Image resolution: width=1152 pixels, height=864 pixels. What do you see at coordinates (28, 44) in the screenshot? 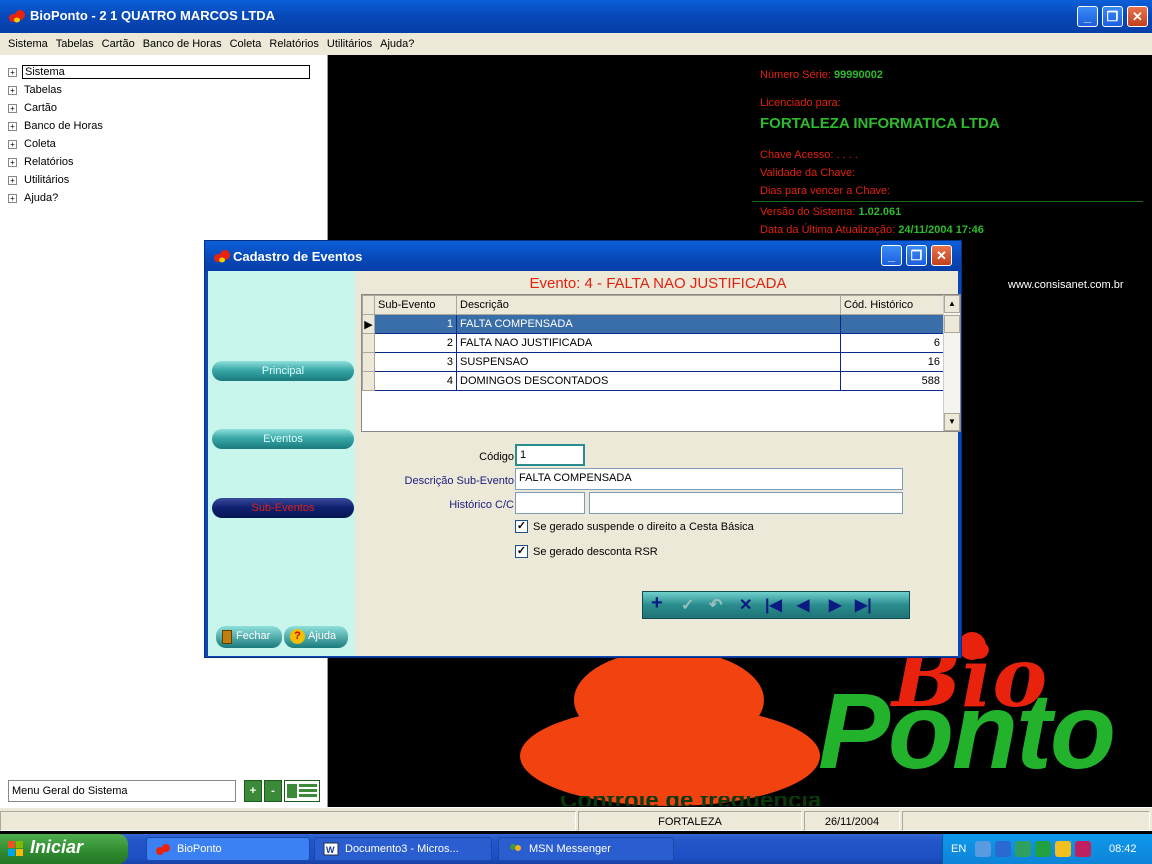
I see `menu-sistema: Sistema` at bounding box center [28, 44].